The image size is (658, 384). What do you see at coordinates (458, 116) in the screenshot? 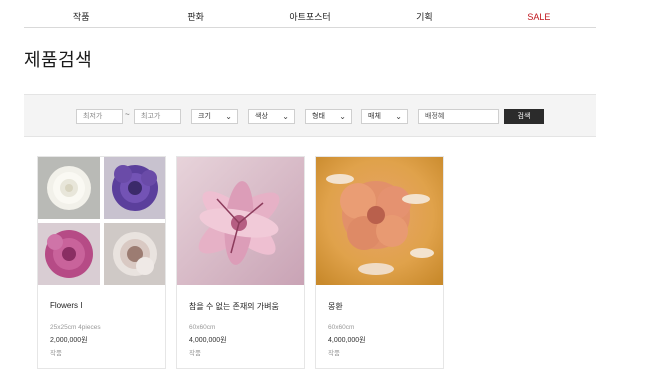
I see `artist-search-input: 배정혜` at bounding box center [458, 116].